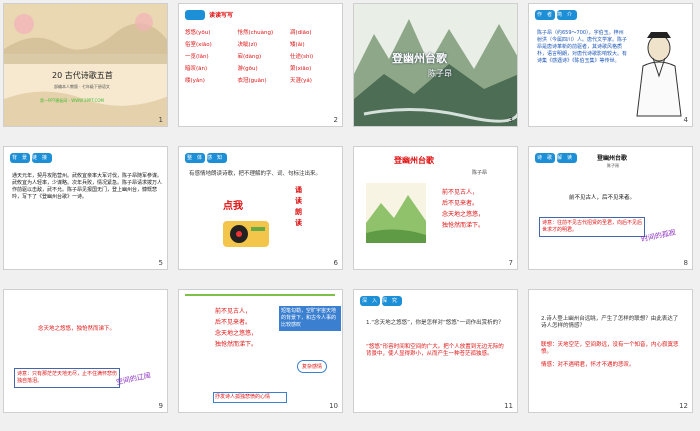 The image size is (700, 431). What do you see at coordinates (160, 120) in the screenshot?
I see `slide-number: 1` at bounding box center [160, 120].